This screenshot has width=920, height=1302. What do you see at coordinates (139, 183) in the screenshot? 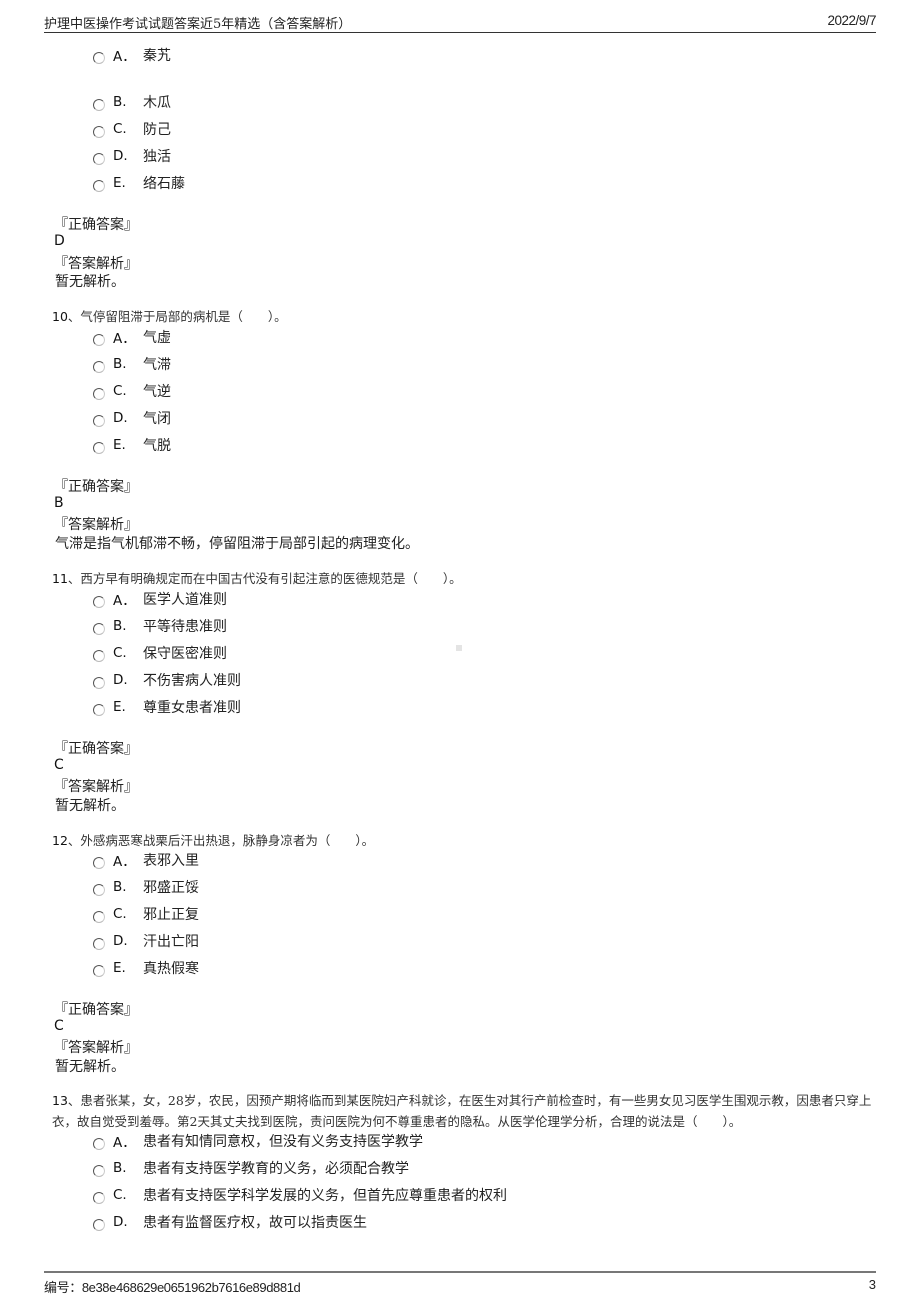
I see `q9-option-e: E. 络石藤` at bounding box center [139, 183].